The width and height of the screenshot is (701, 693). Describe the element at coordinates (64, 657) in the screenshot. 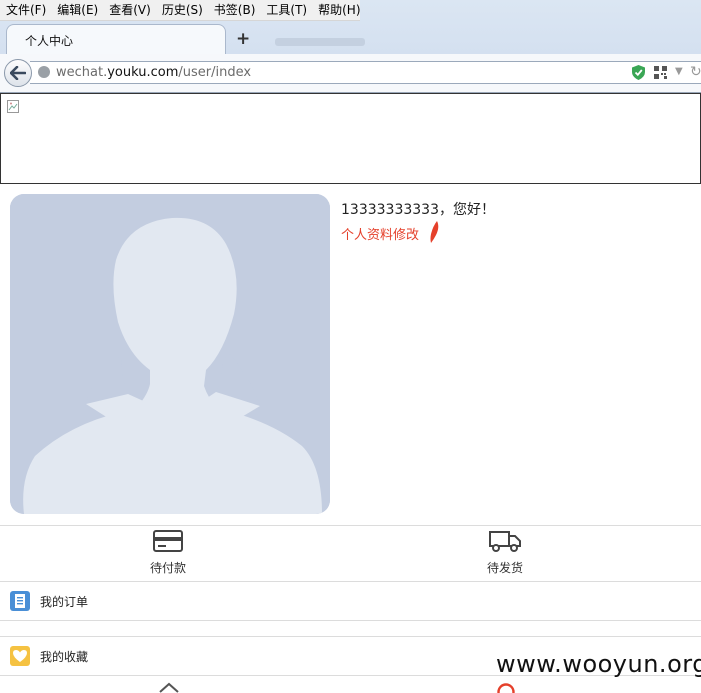

I see `my-favorites-label: 我的收藏` at that location.